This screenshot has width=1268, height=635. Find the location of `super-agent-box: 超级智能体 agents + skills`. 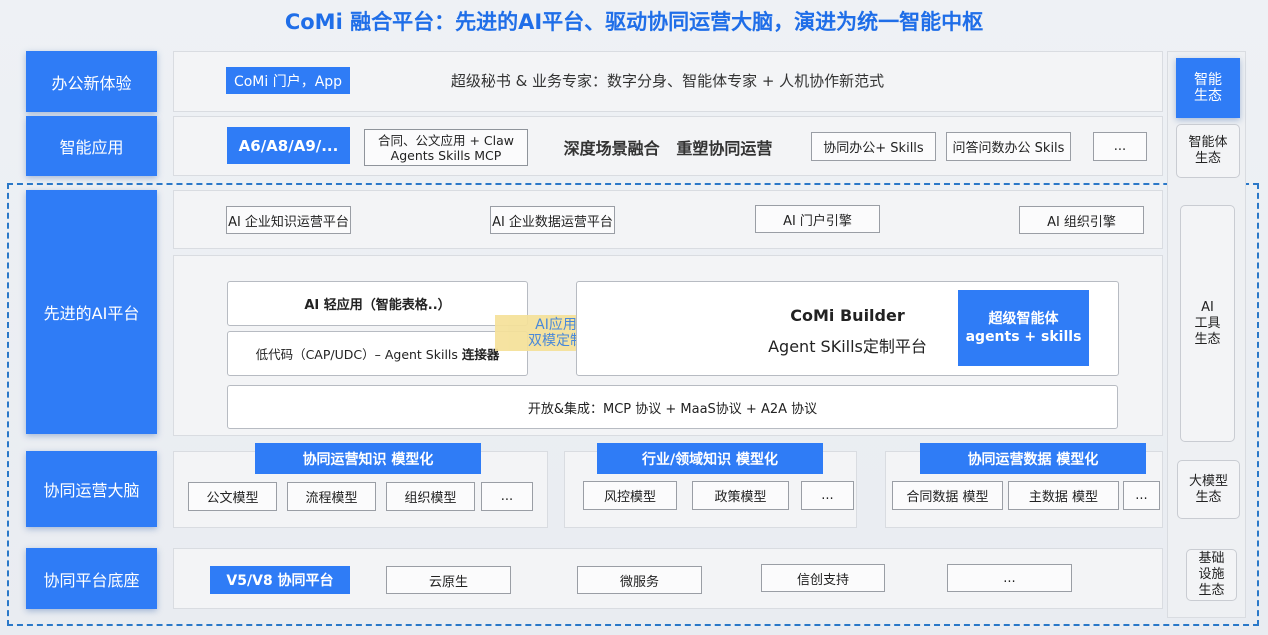

super-agent-box: 超级智能体 agents + skills is located at coordinates (1023, 328).